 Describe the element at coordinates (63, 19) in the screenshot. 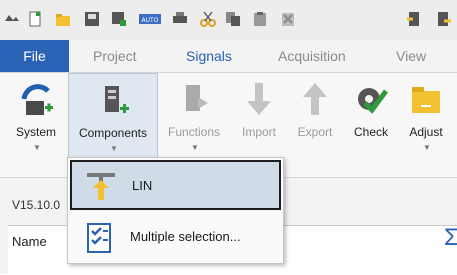

I see `open-folder-icon` at that location.